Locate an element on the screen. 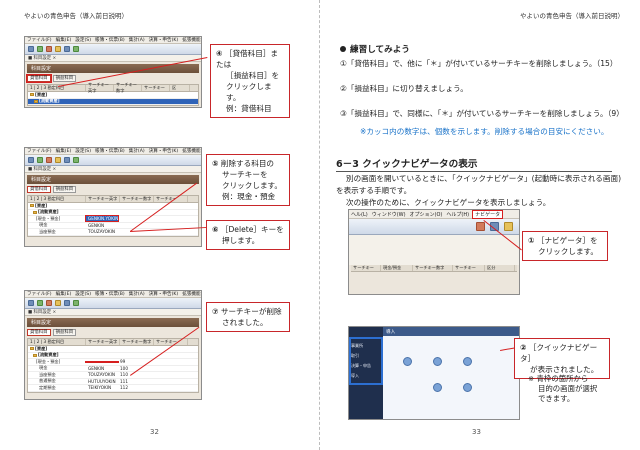 This screenshot has height=450, width=640. callout-line: ② ［クイックナビゲータ］ is located at coordinates (559, 353).